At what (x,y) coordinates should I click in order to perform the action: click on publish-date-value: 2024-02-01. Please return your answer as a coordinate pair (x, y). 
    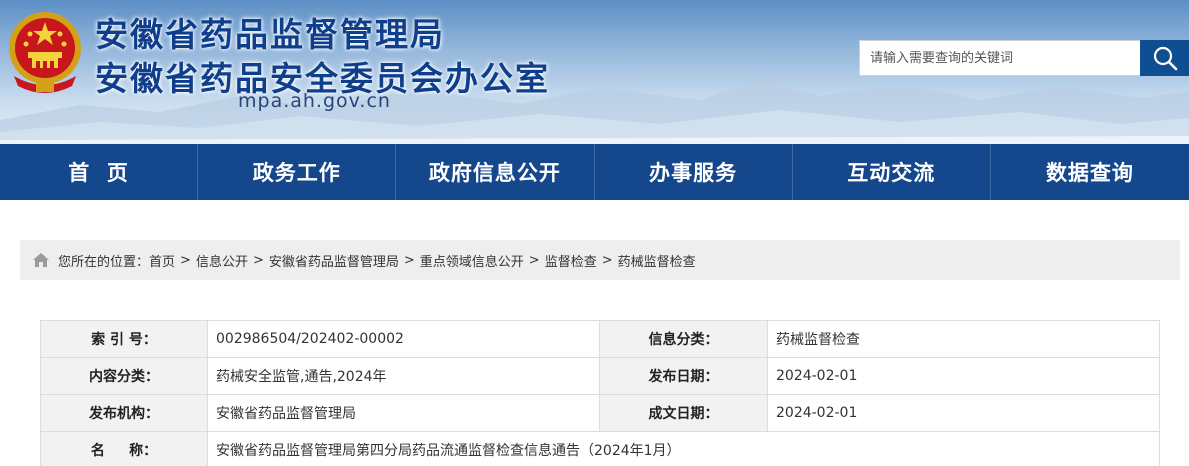
    Looking at the image, I should click on (963, 376).